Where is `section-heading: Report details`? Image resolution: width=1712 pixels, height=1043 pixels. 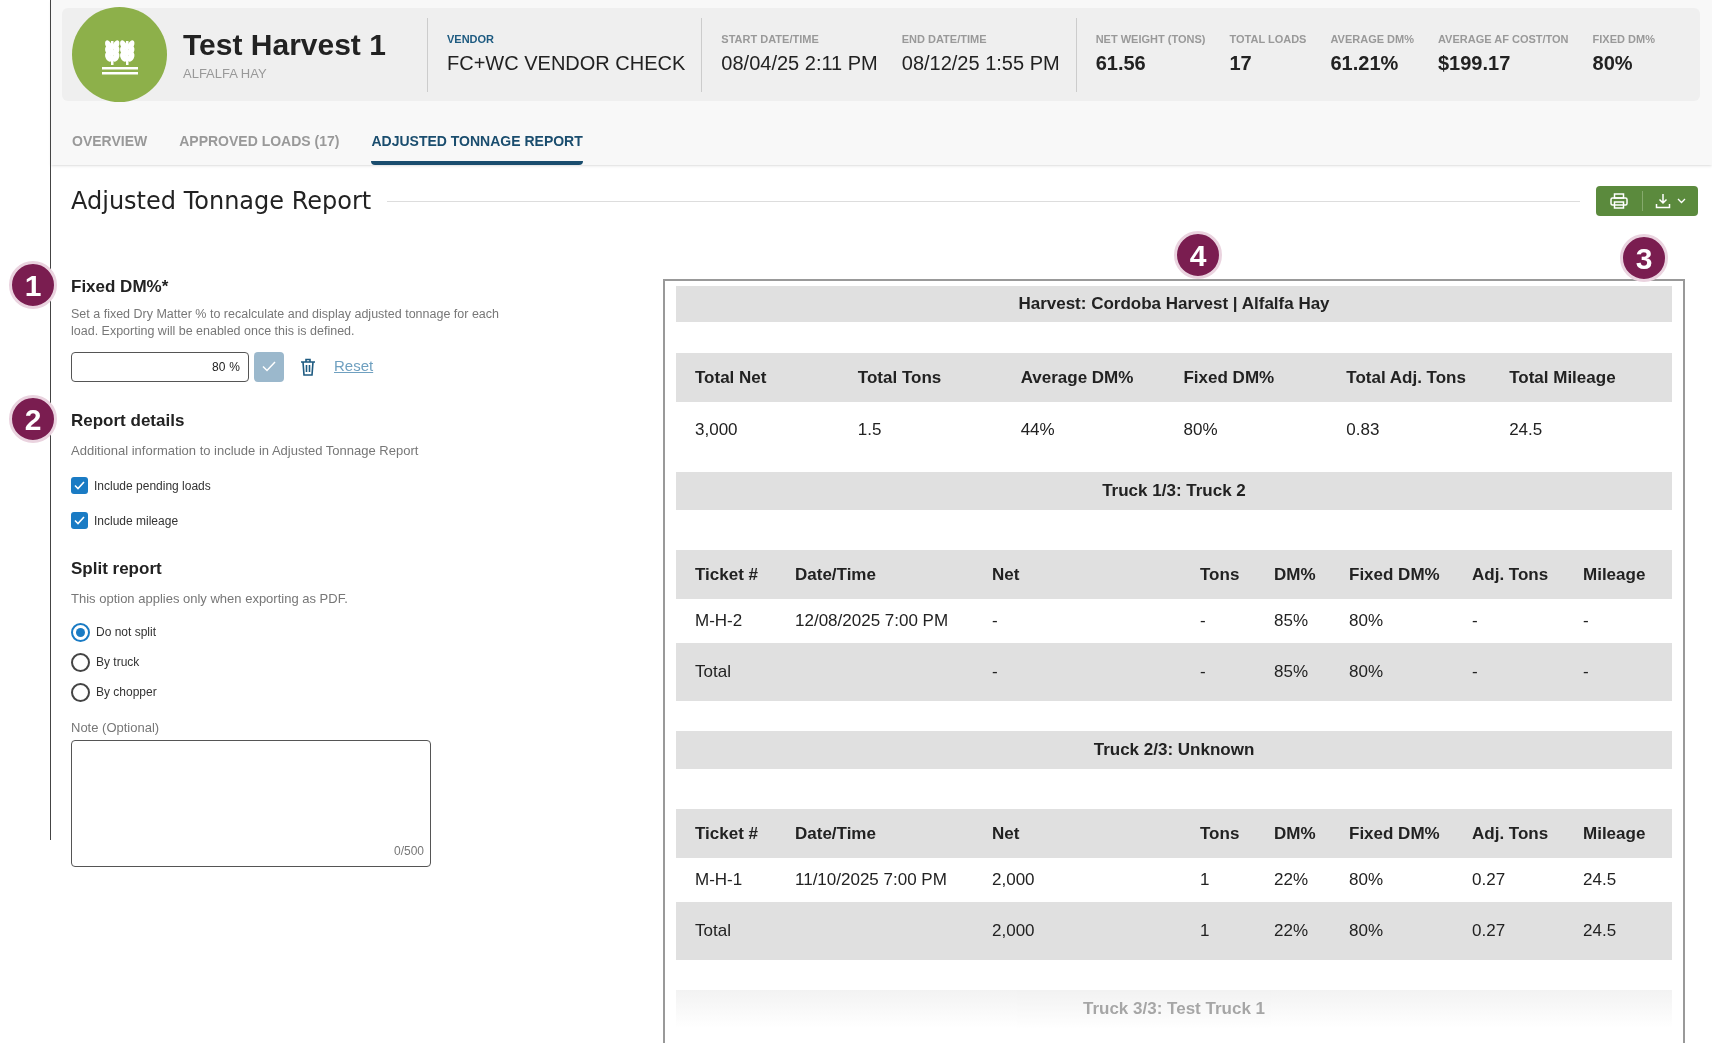 section-heading: Report details is located at coordinates (128, 420).